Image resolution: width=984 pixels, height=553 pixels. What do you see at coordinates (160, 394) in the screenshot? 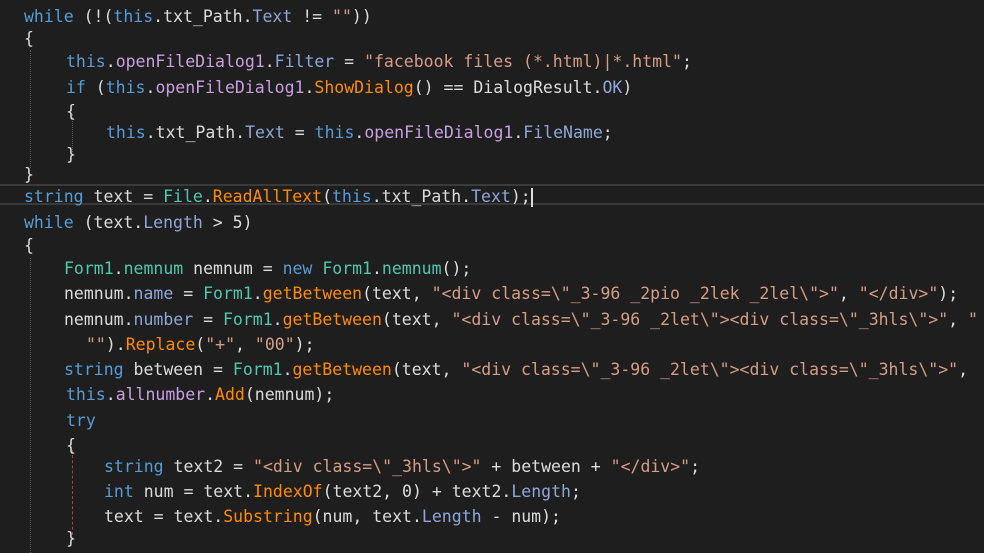
I see `code-token: allnumber` at bounding box center [160, 394].